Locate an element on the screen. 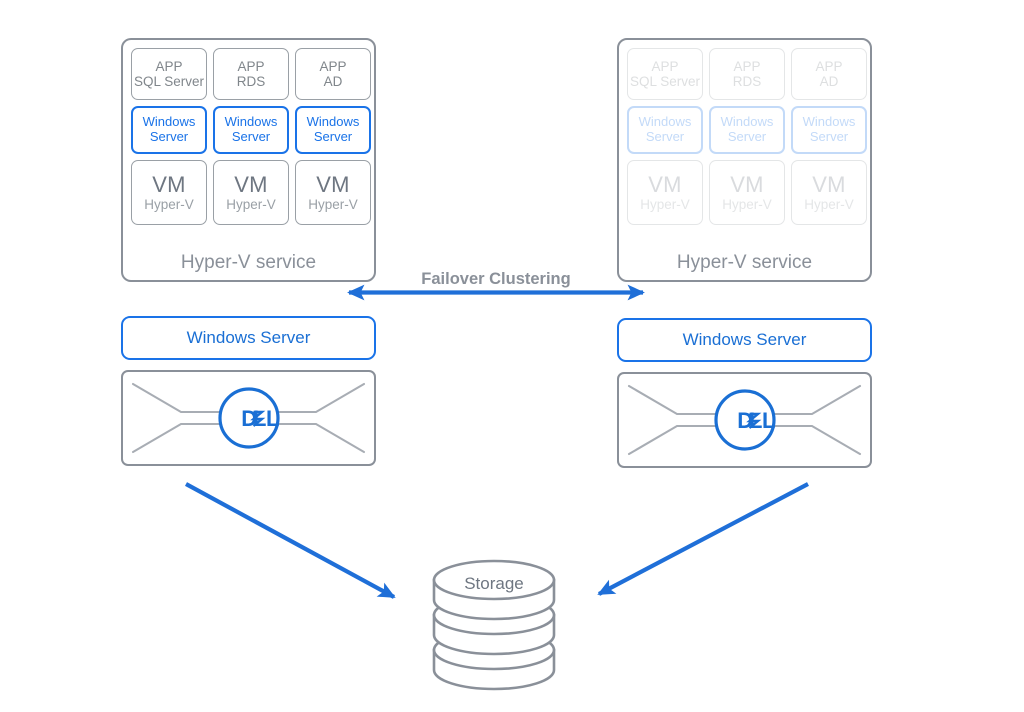 This screenshot has width=1024, height=712. hyperv-service-label-right: Hyper-V service is located at coordinates (744, 262).